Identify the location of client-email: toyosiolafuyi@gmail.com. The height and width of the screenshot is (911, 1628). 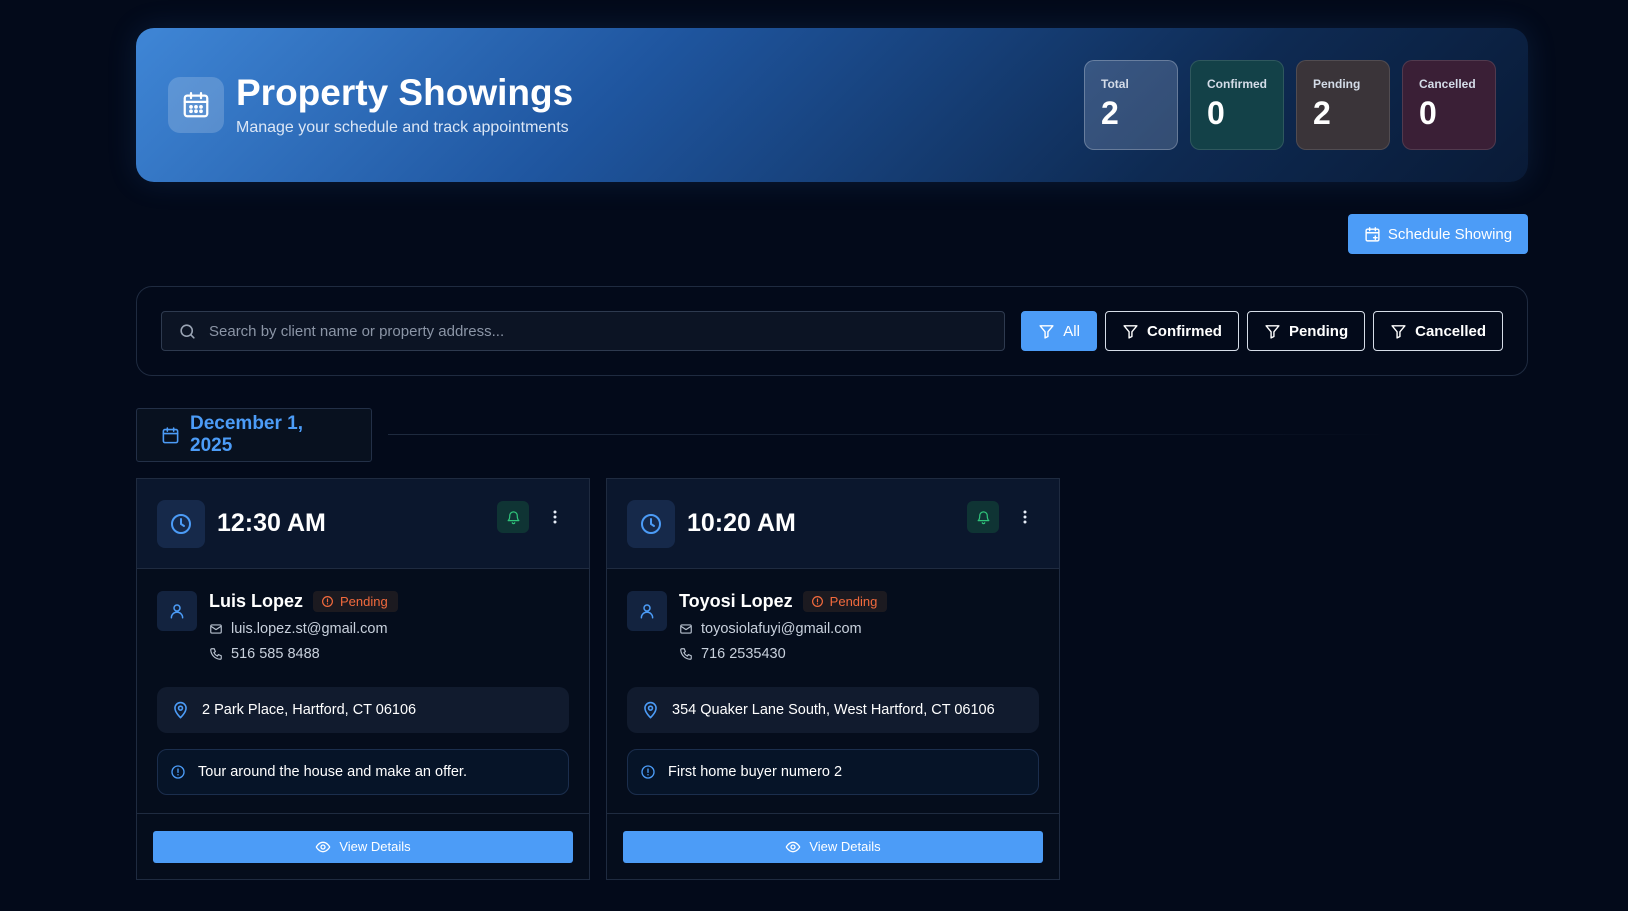
(783, 629).